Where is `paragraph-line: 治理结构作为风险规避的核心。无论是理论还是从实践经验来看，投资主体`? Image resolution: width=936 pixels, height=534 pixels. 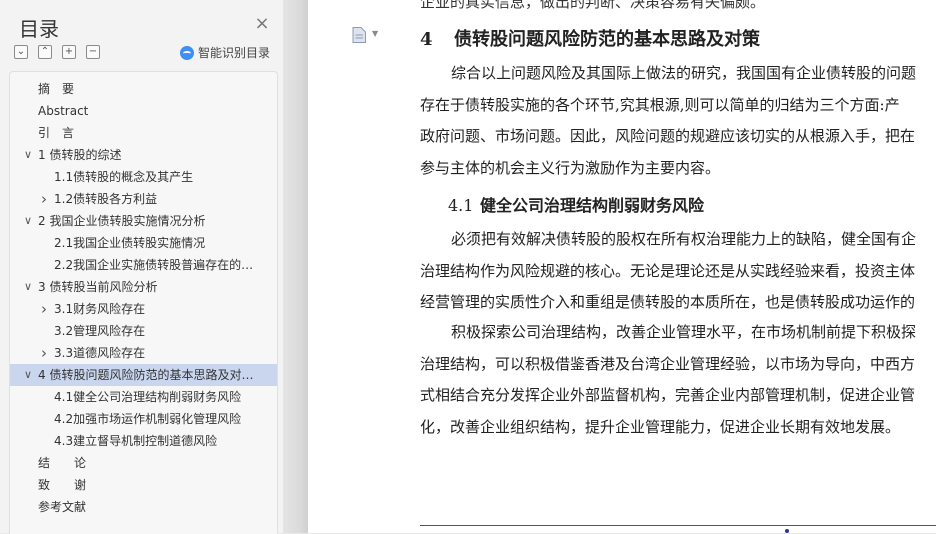 paragraph-line: 治理结构作为风险规避的核心。无论是理论还是从实践经验来看，投资主体 is located at coordinates (668, 270).